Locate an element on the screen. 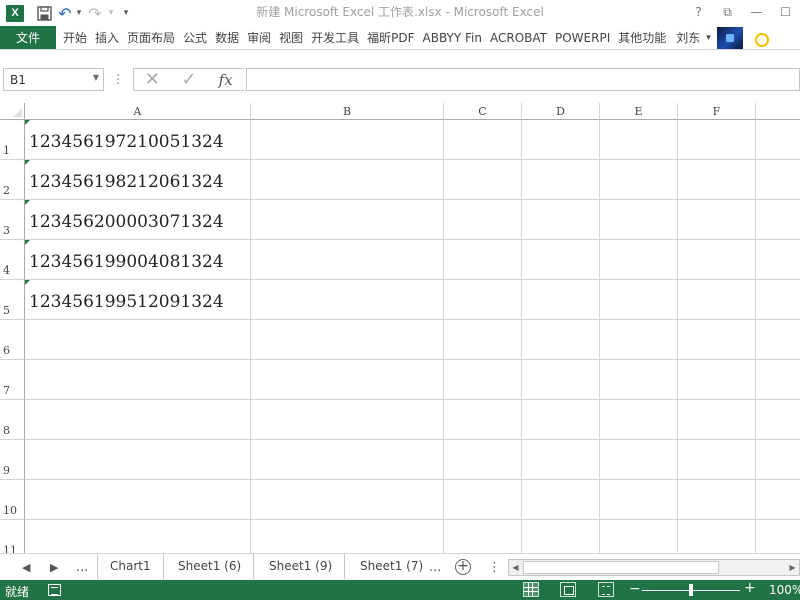  scrollbar-thumb is located at coordinates (621, 567).